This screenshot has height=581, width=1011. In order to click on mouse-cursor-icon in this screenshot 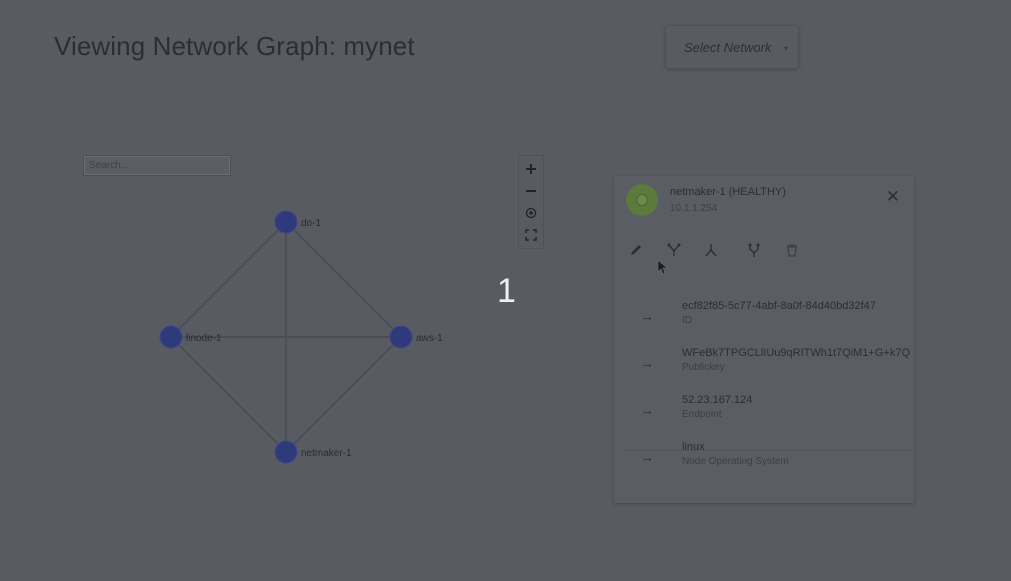, I will do `click(662, 267)`.